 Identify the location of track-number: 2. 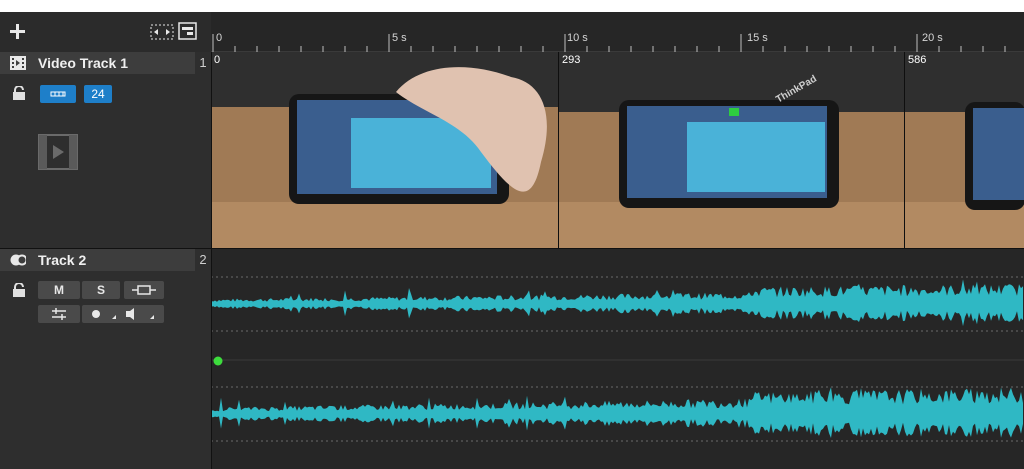
(203, 259).